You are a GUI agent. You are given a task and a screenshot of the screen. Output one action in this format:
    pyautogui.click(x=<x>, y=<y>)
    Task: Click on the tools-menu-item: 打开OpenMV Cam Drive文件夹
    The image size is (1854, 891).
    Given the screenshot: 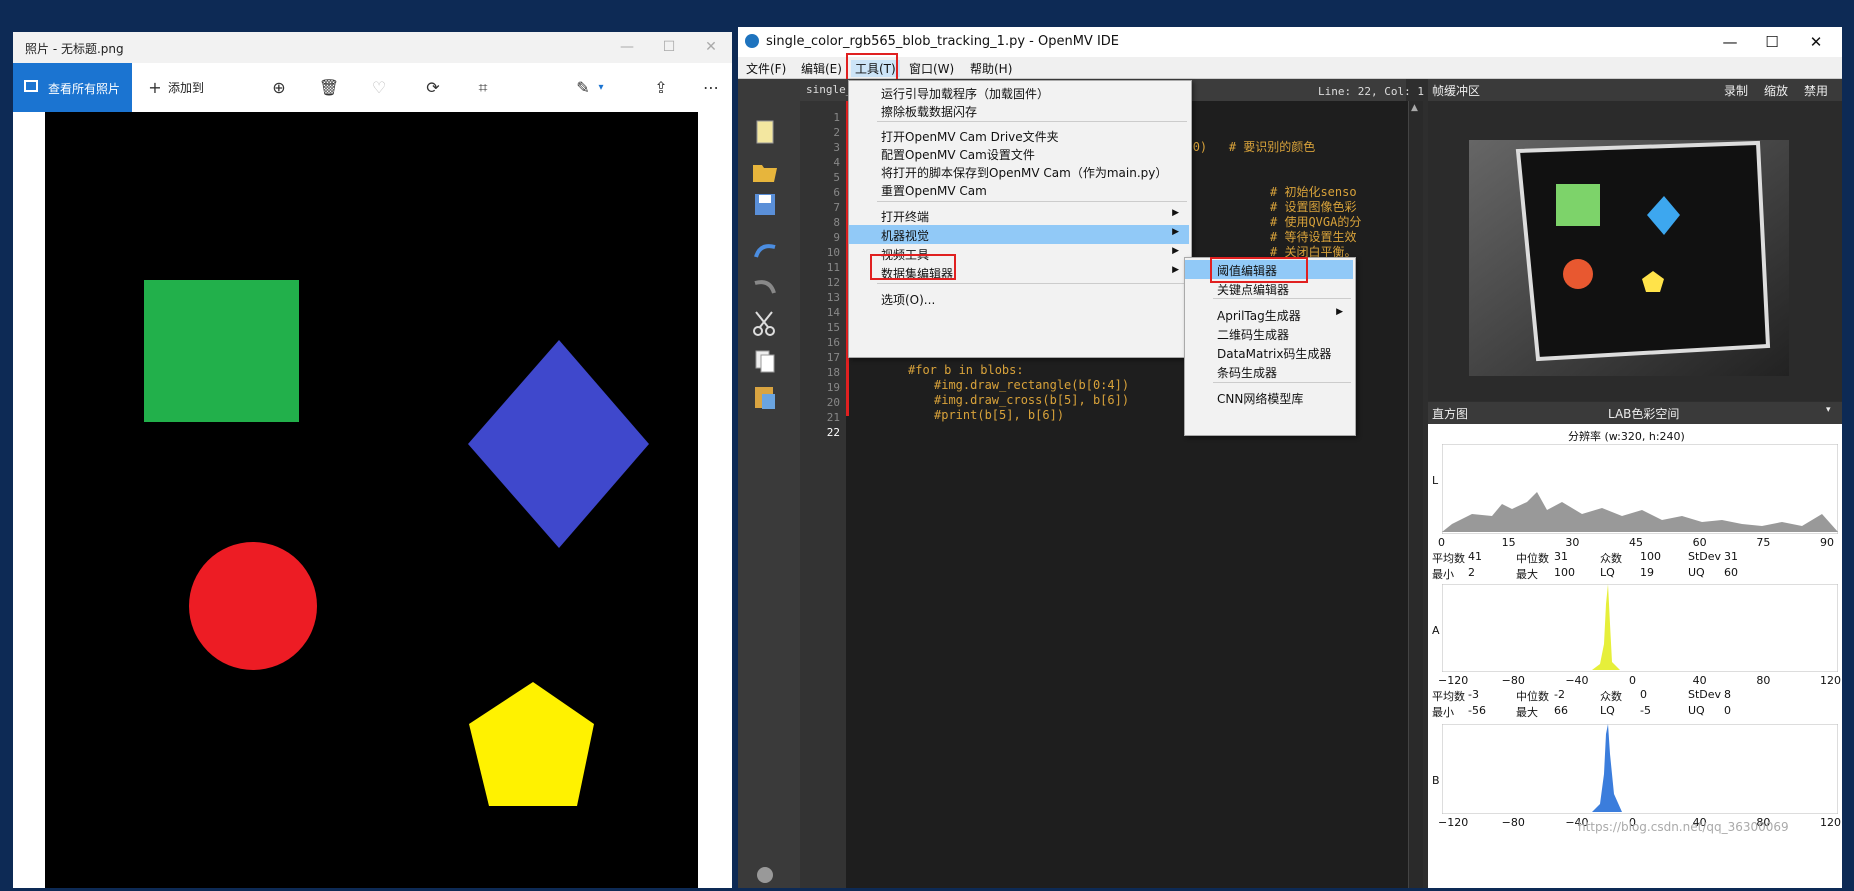 What is the action you would take?
    pyautogui.click(x=1019, y=135)
    